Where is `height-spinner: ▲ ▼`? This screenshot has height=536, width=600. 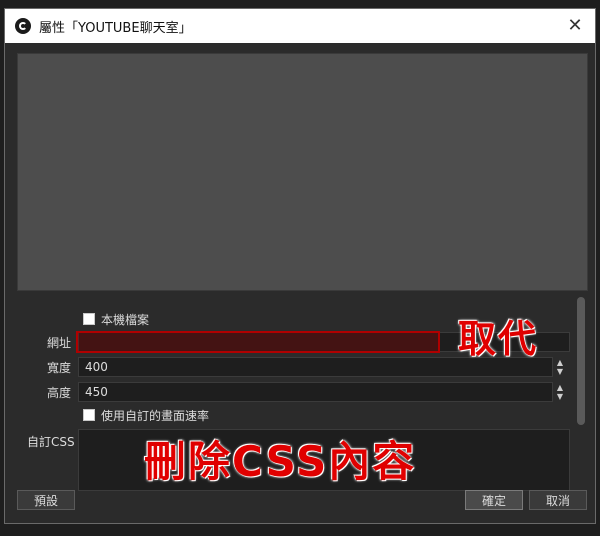 height-spinner: ▲ ▼ is located at coordinates (560, 392).